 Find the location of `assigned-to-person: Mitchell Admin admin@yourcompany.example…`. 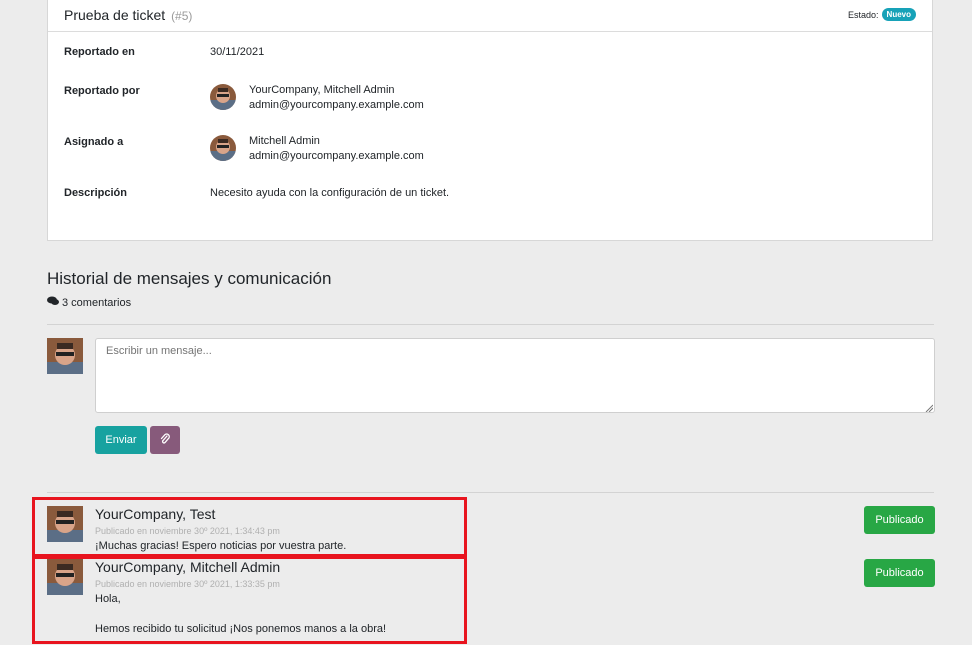

assigned-to-person: Mitchell Admin admin@yourcompany.example… is located at coordinates (317, 149).